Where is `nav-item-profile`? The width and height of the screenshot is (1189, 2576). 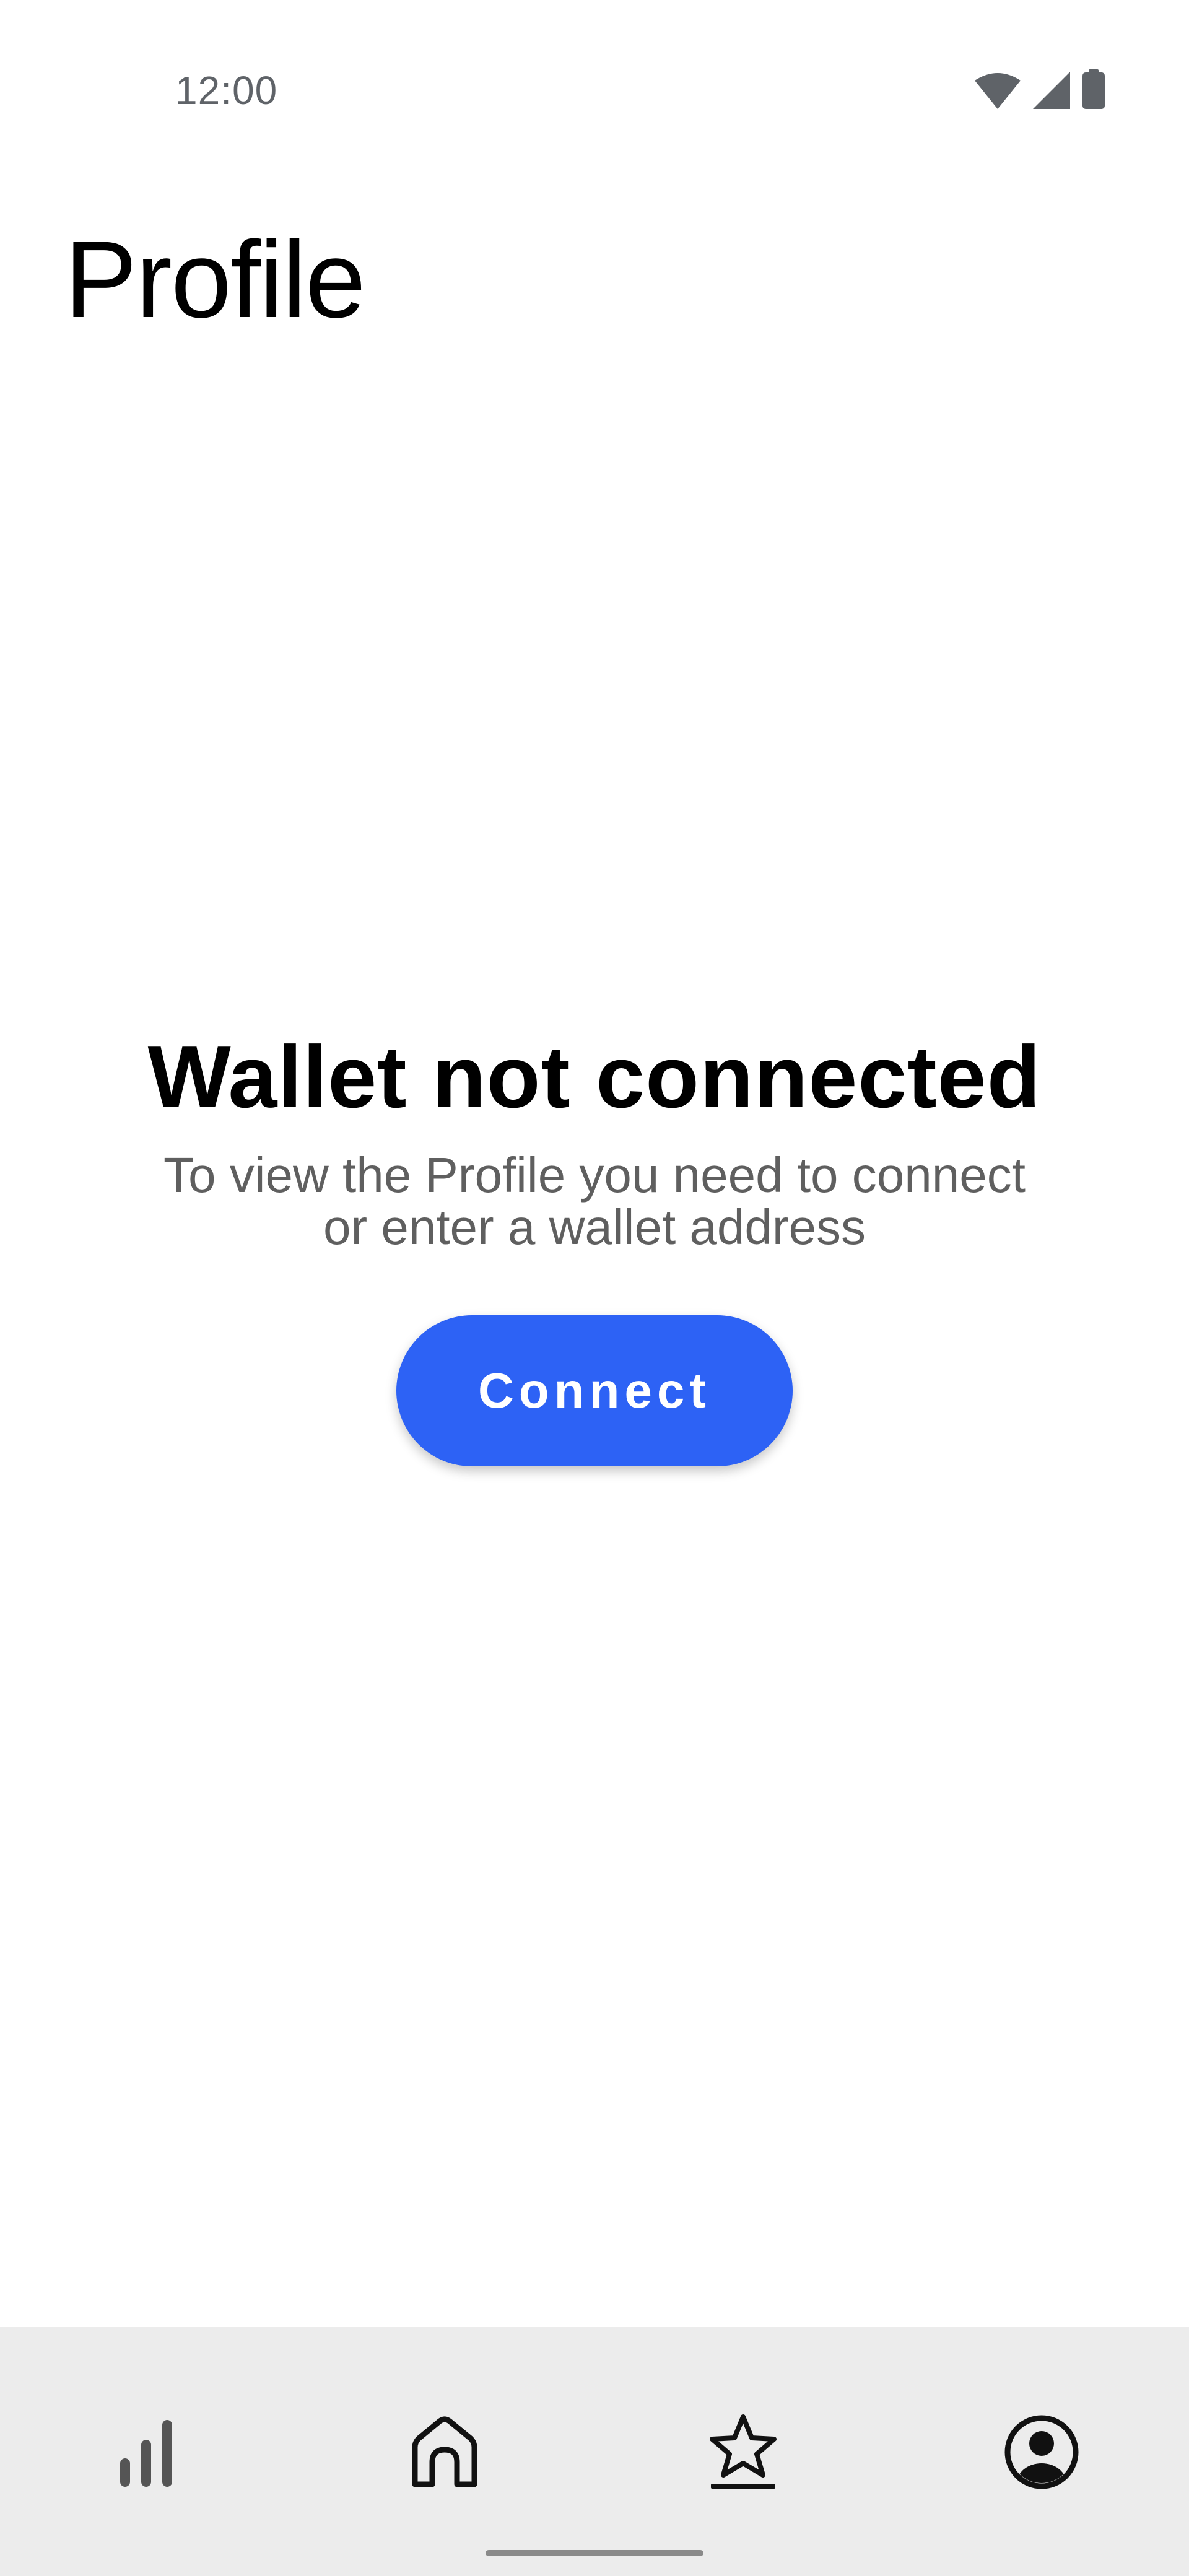
nav-item-profile is located at coordinates (1042, 2452).